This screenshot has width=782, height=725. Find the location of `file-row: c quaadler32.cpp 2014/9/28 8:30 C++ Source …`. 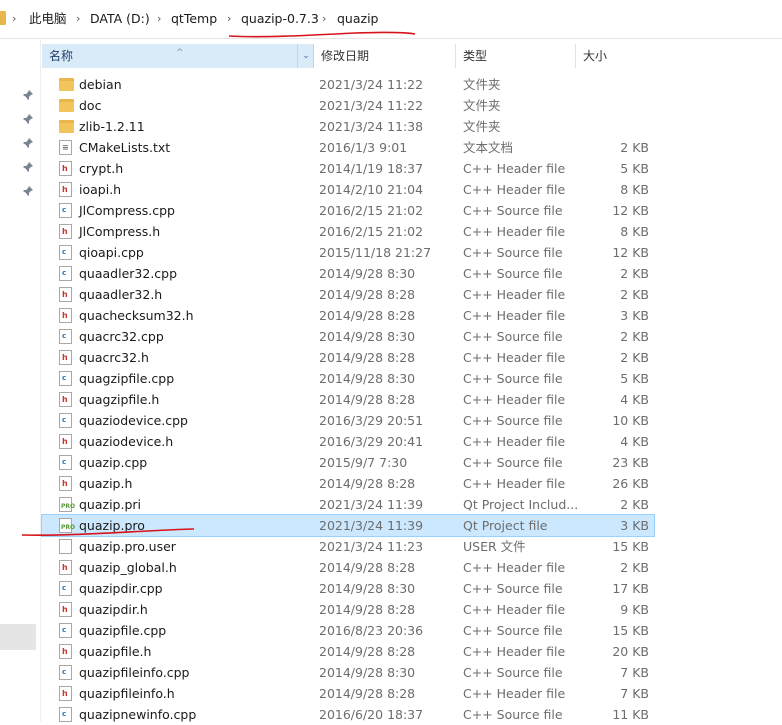

file-row: c quaadler32.cpp 2014/9/28 8:30 C++ Source … is located at coordinates (348, 273).